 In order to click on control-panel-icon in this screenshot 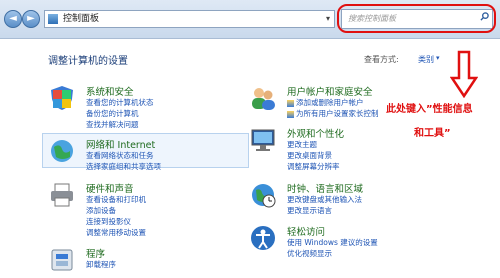, I will do `click(53, 19)`.